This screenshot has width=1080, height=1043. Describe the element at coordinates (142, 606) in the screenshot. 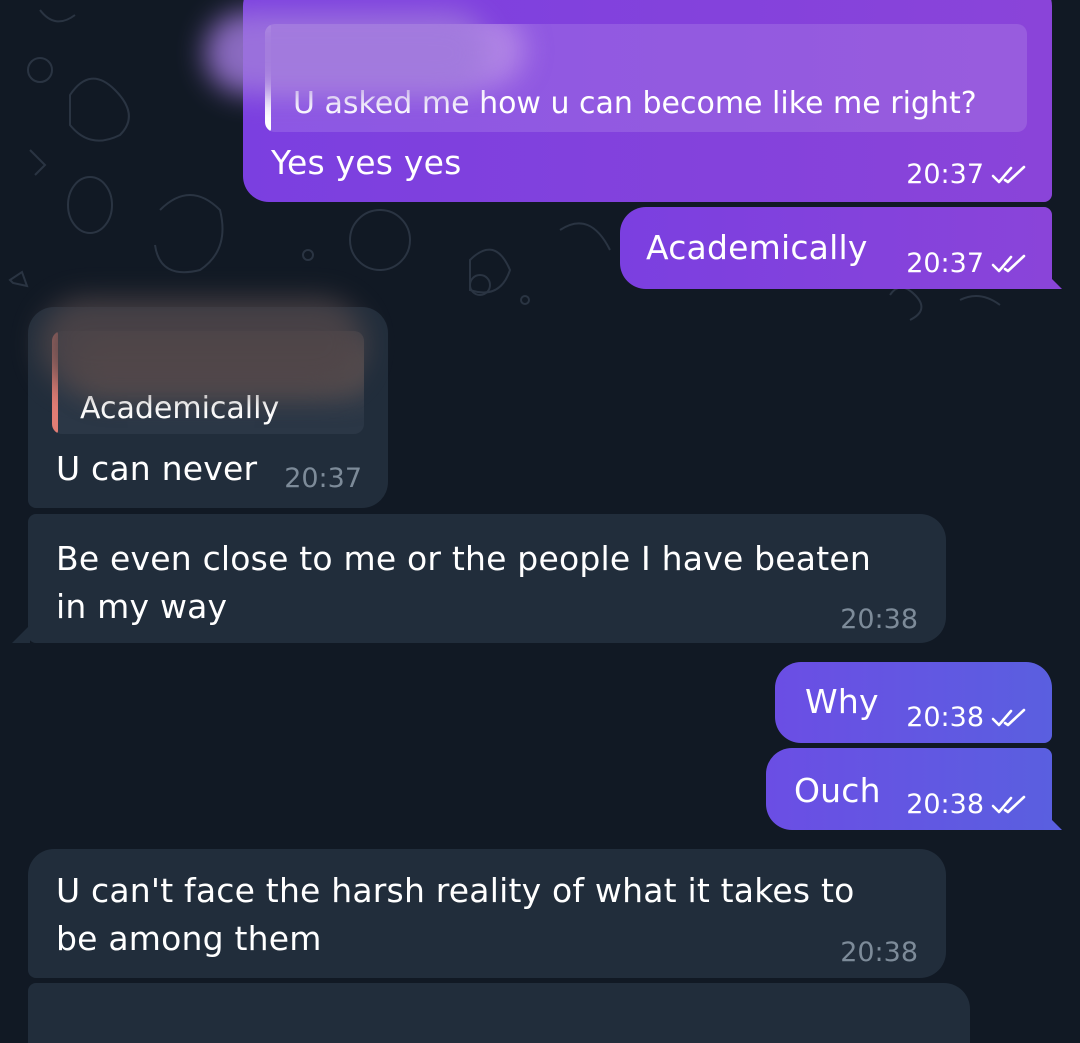

I see `message-text-line: in my way` at that location.